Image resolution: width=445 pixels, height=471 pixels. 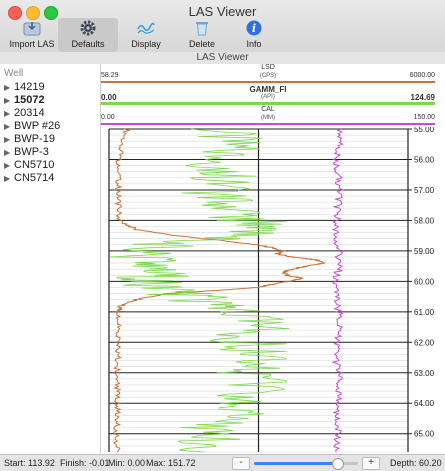 I want to click on depth-tick-label: 59.00, so click(x=424, y=251).